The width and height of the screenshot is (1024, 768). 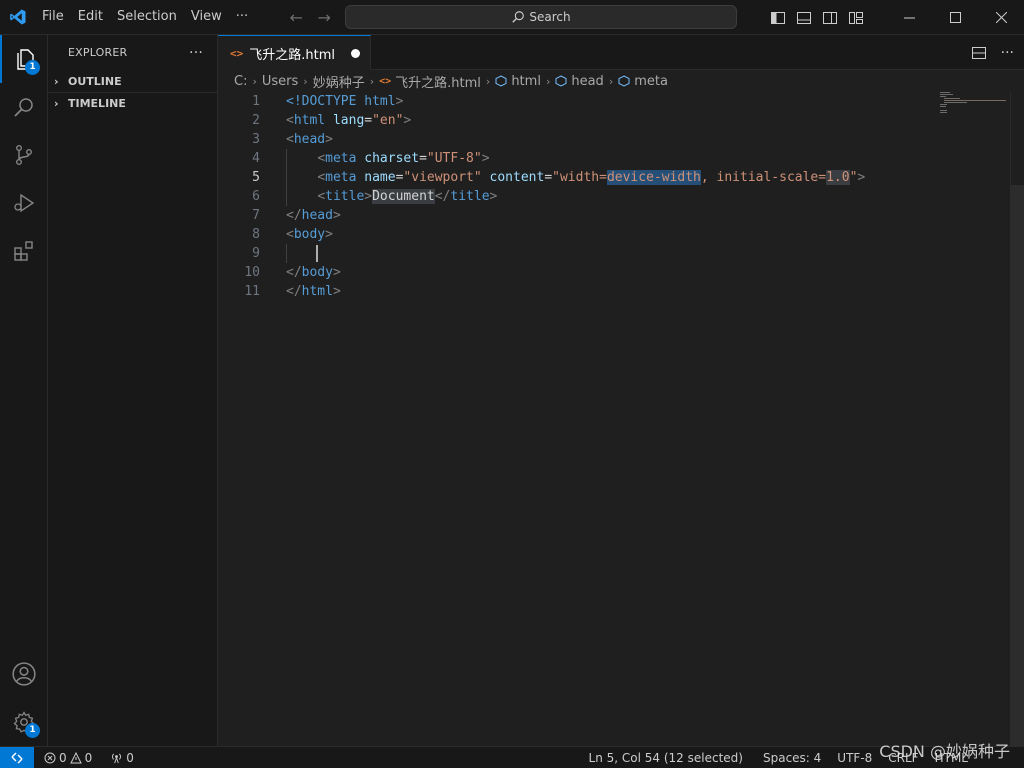 I want to click on vertical-scrollbar, so click(x=1017, y=430).